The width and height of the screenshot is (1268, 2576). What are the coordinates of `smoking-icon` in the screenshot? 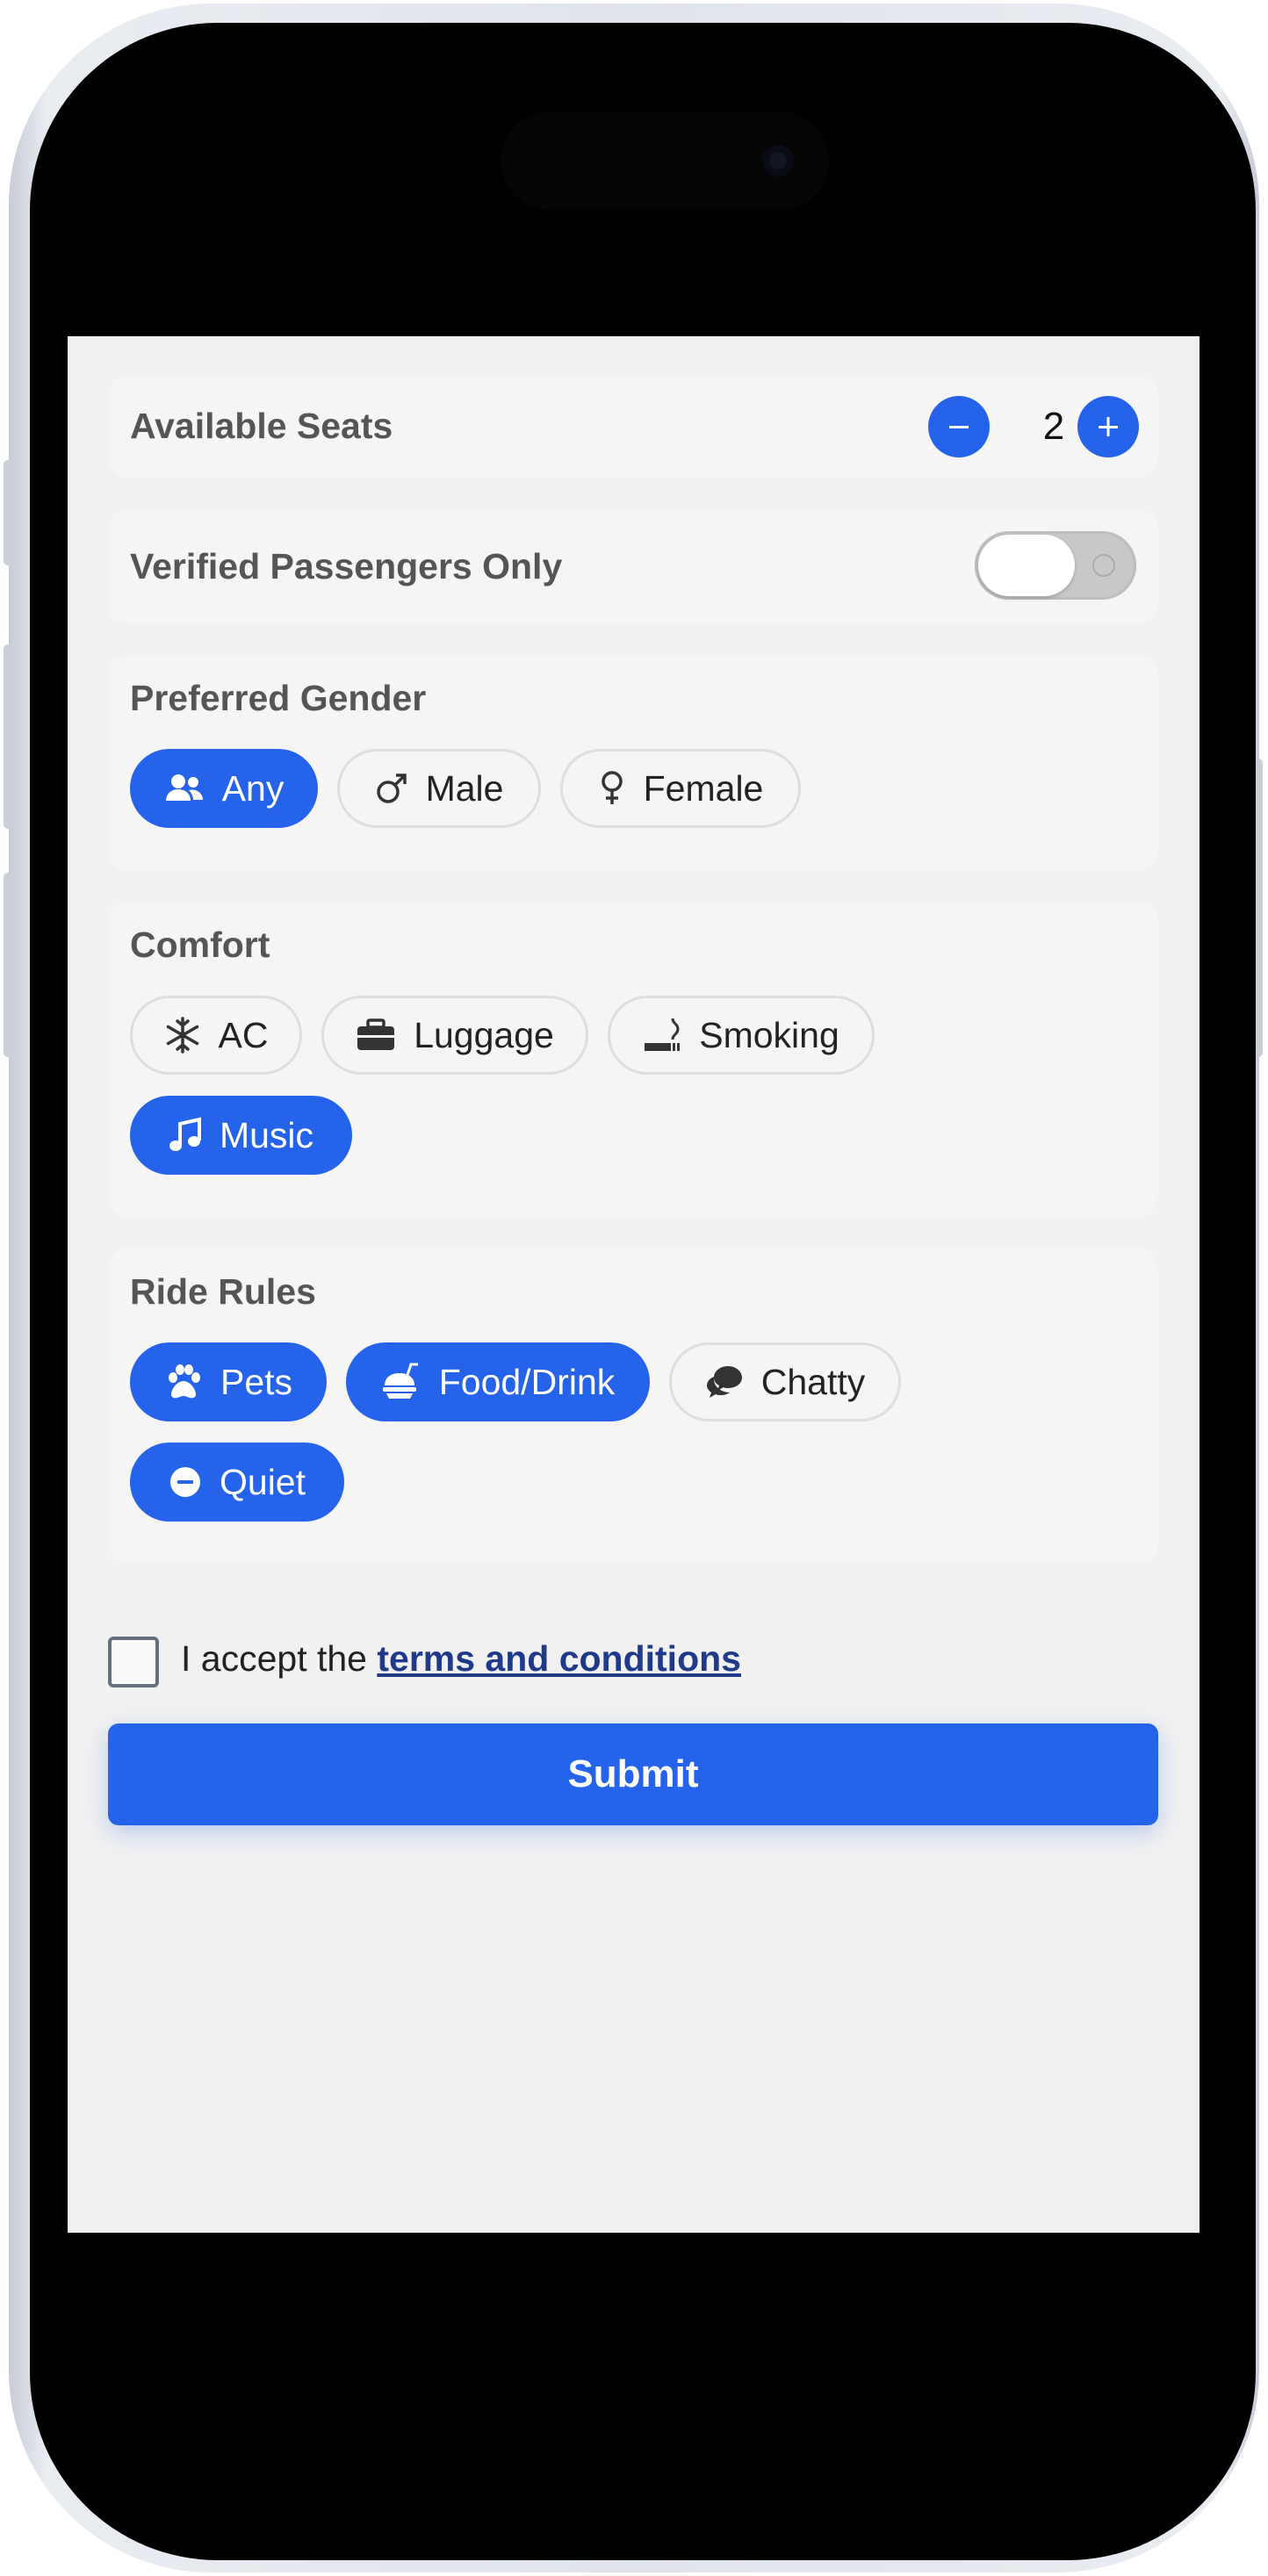 It's located at (663, 1034).